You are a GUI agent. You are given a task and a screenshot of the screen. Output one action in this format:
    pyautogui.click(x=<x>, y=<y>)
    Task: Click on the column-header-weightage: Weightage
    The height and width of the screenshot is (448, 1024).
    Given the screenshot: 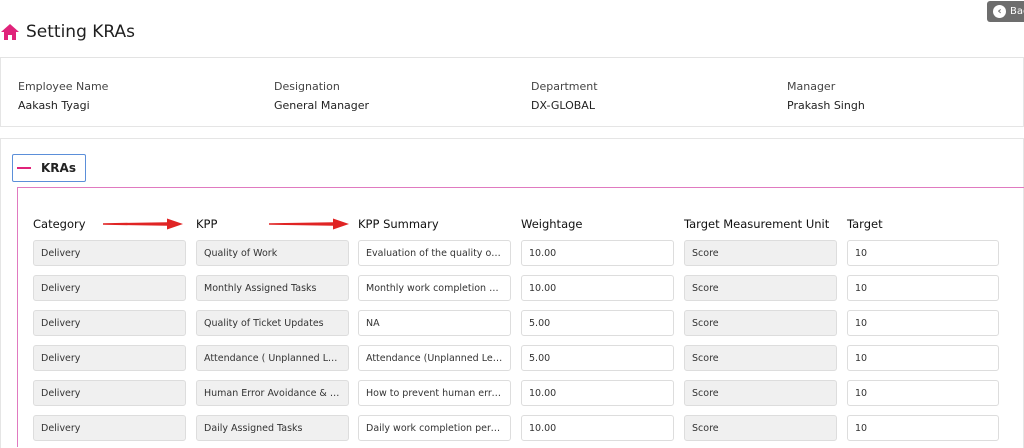 What is the action you would take?
    pyautogui.click(x=552, y=224)
    